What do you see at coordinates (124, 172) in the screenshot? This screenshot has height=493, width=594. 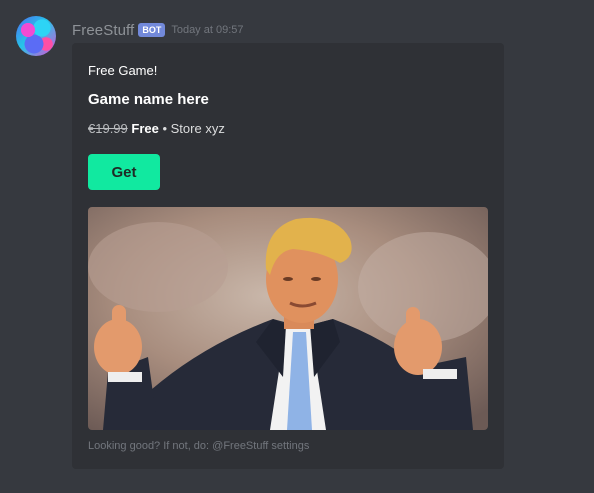 I see `get-button: Get` at bounding box center [124, 172].